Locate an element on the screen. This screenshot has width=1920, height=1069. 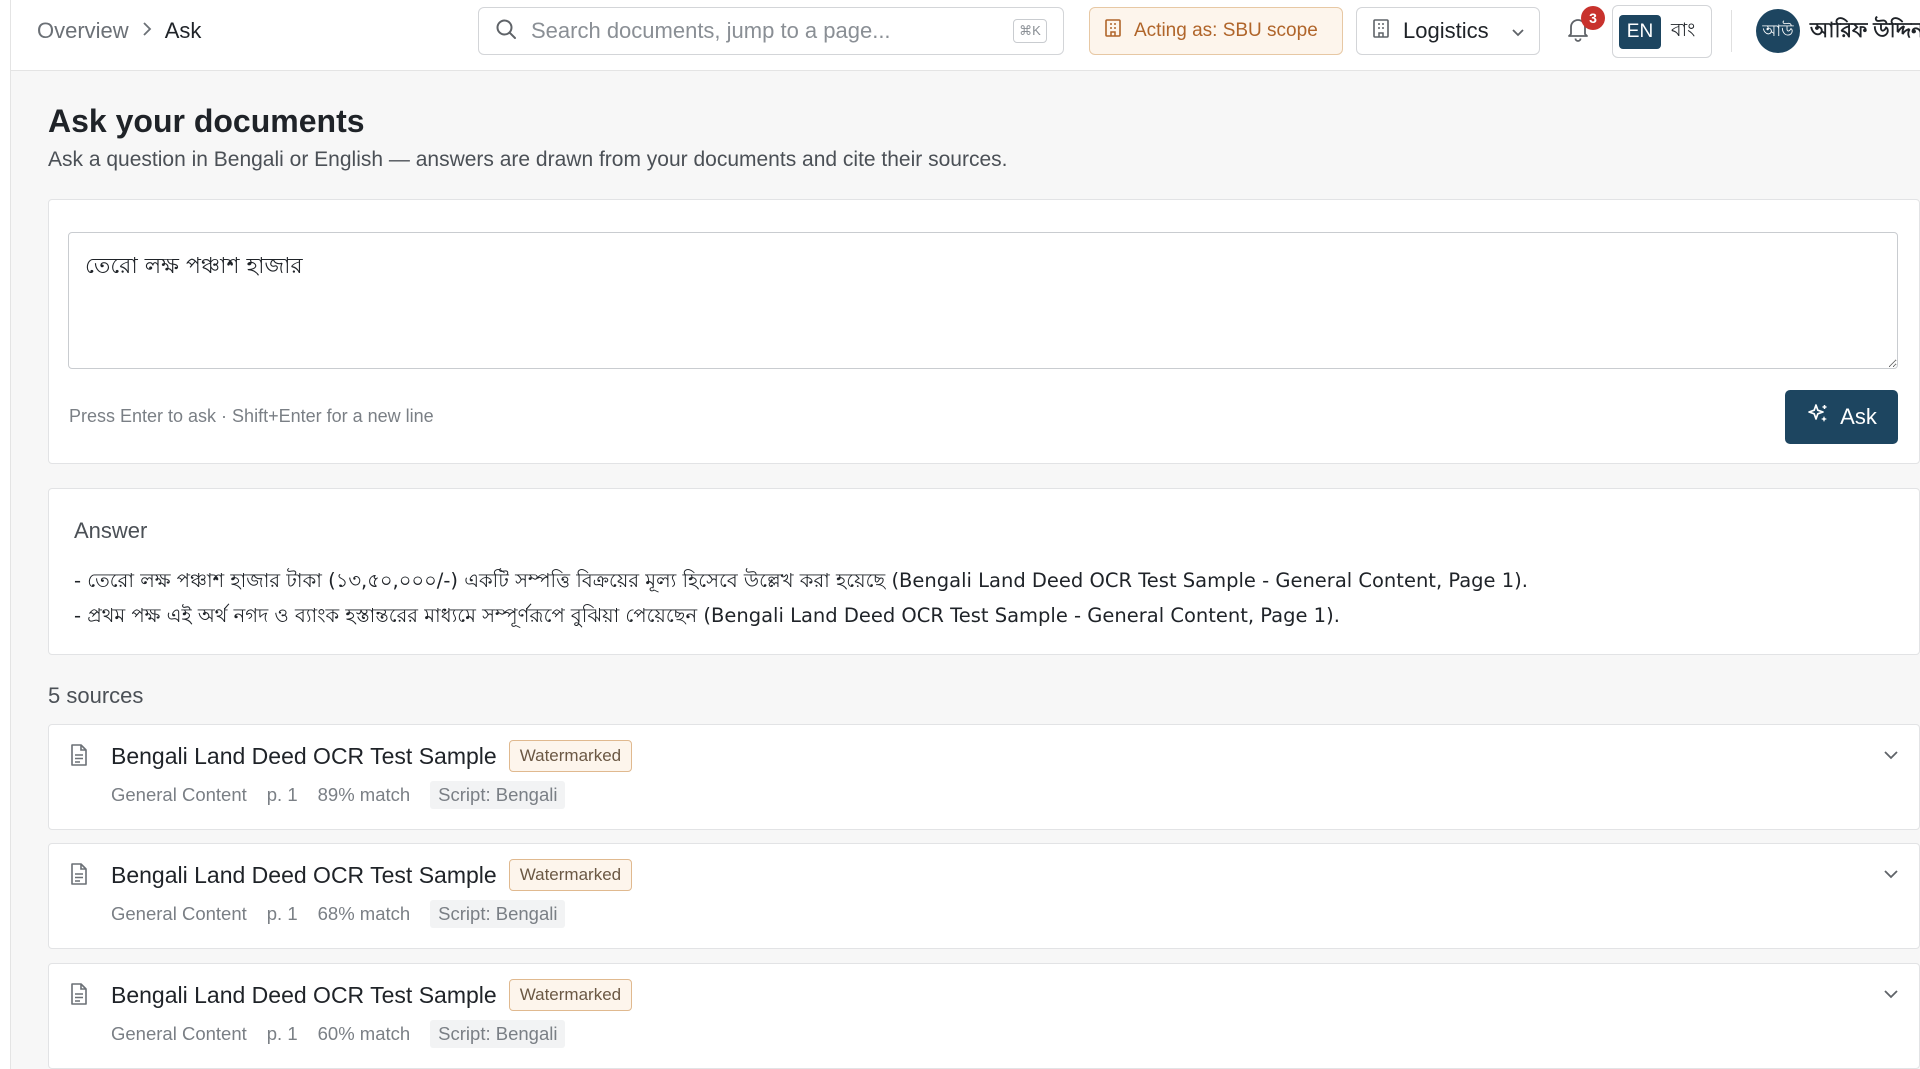
language-bn-button: বাং is located at coordinates (1683, 32).